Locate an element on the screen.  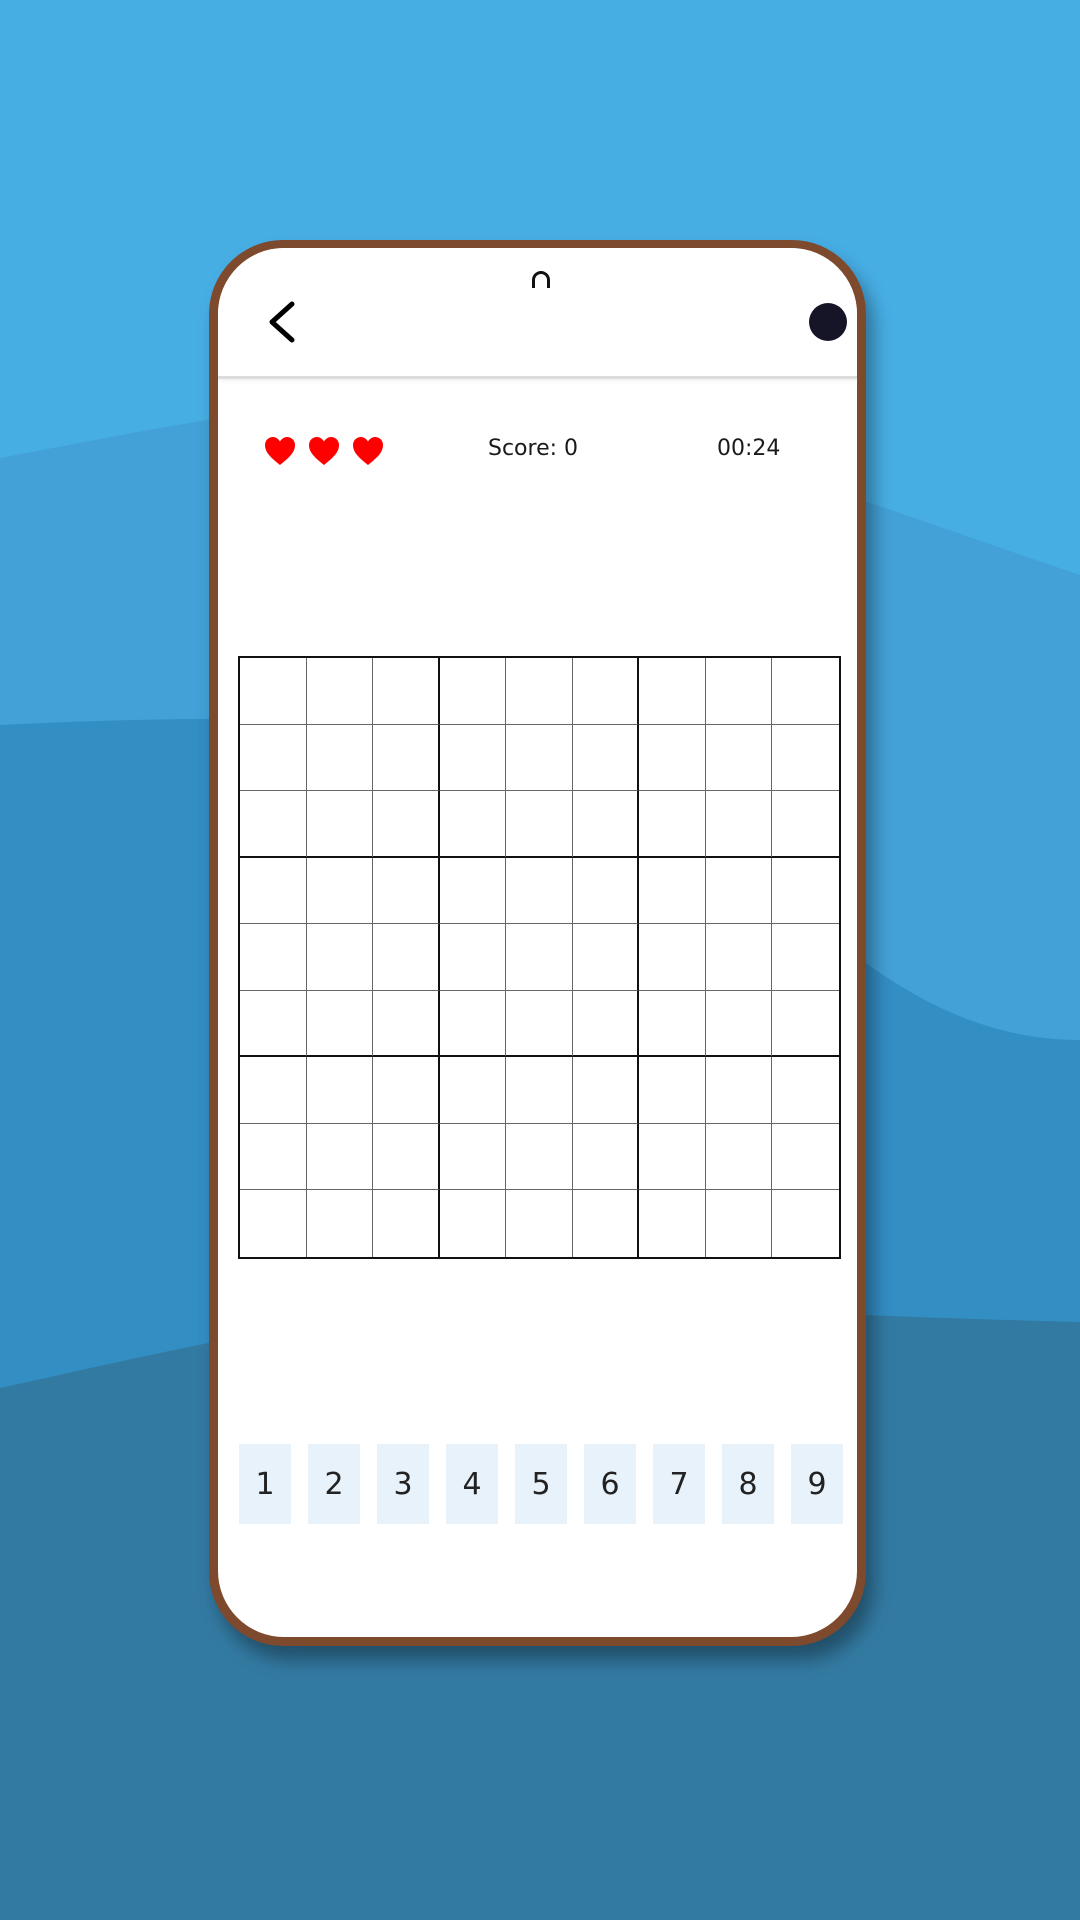
number-button-5: 5 is located at coordinates (541, 1484).